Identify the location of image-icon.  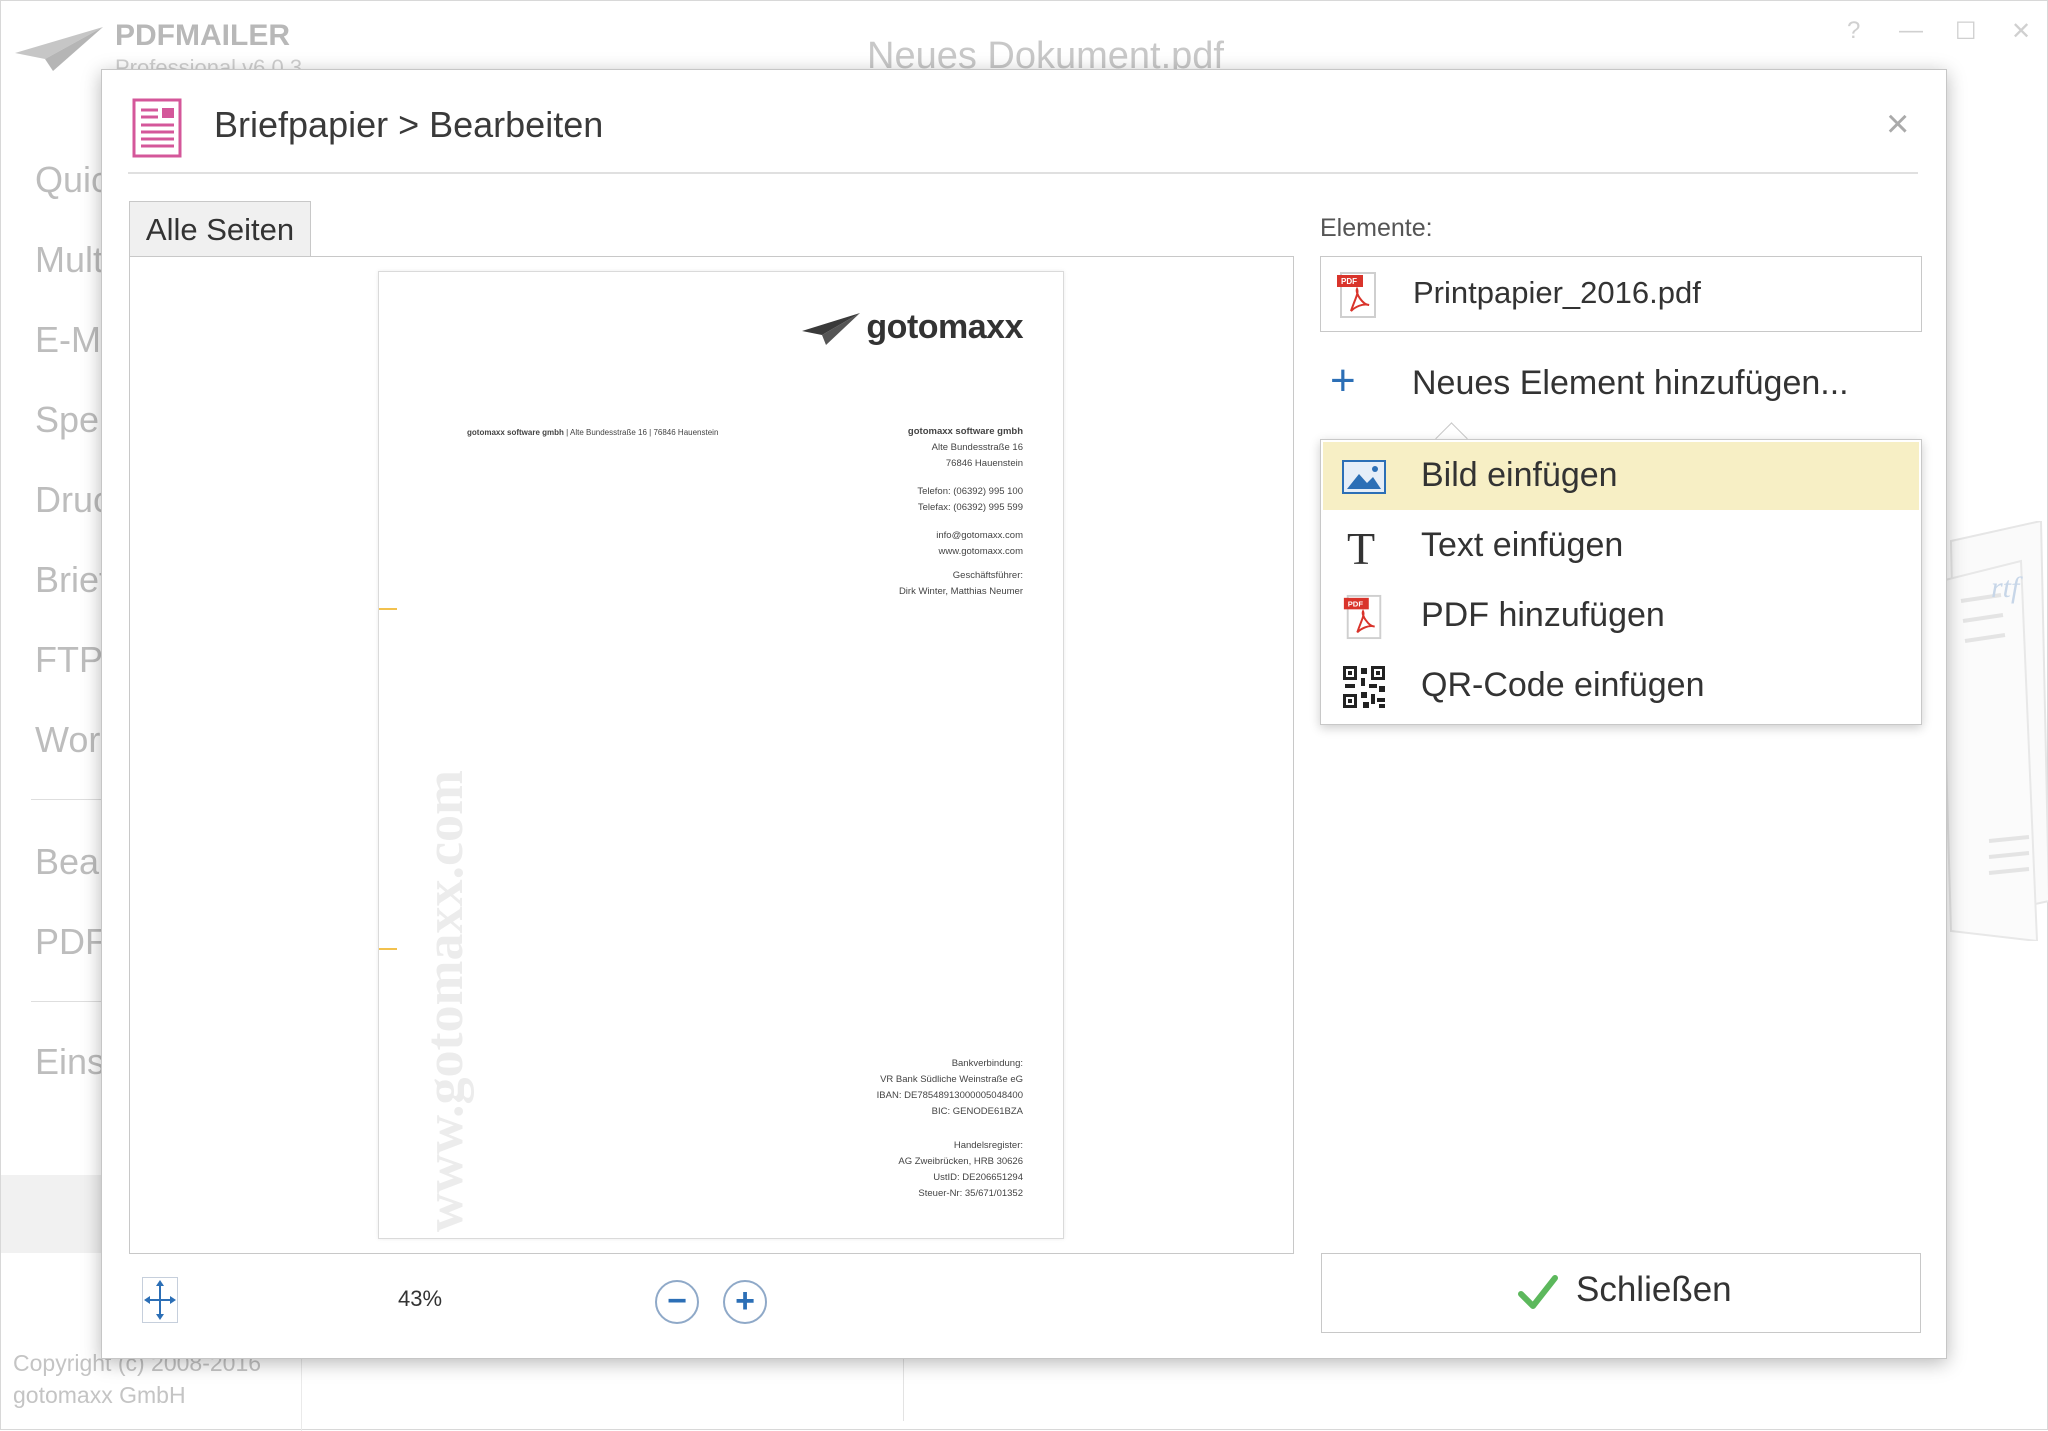
(1364, 477).